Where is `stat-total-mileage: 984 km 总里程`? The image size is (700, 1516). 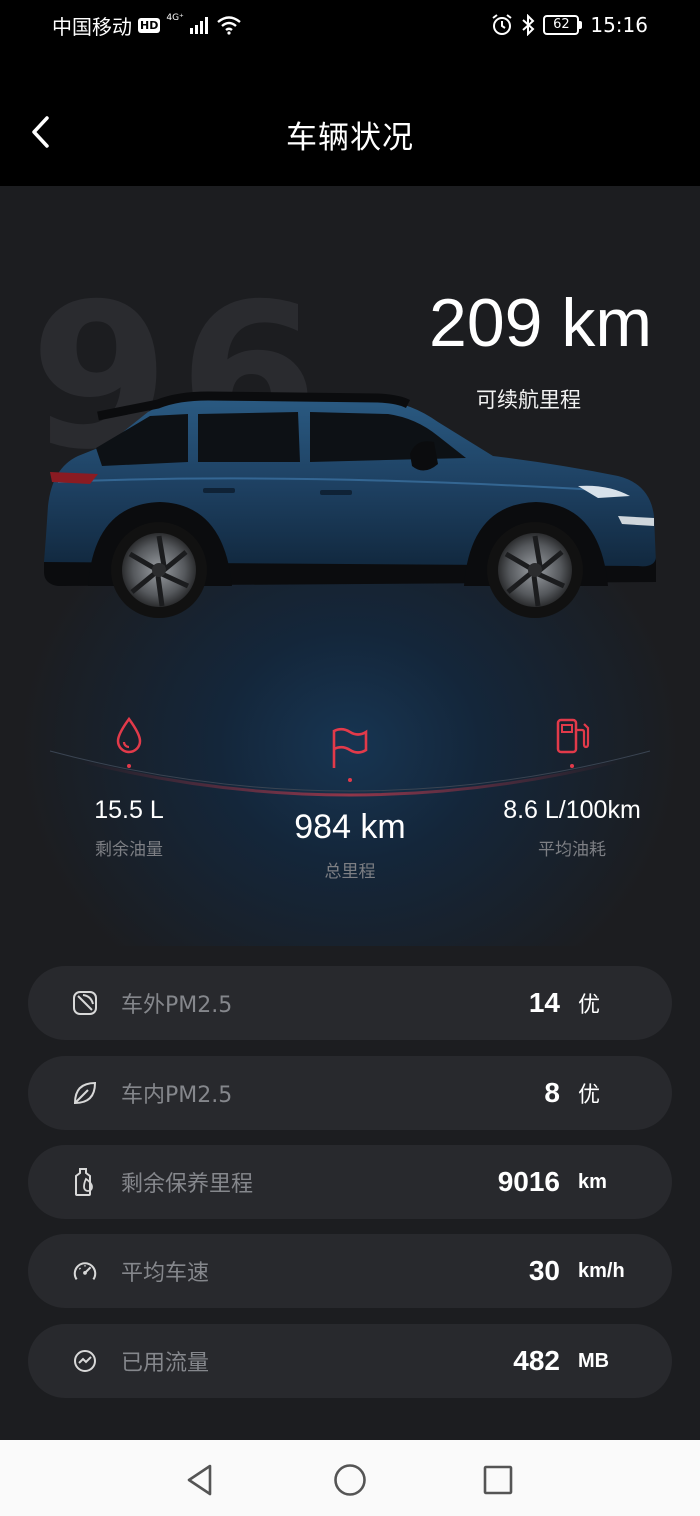 stat-total-mileage: 984 km 总里程 is located at coordinates (350, 804).